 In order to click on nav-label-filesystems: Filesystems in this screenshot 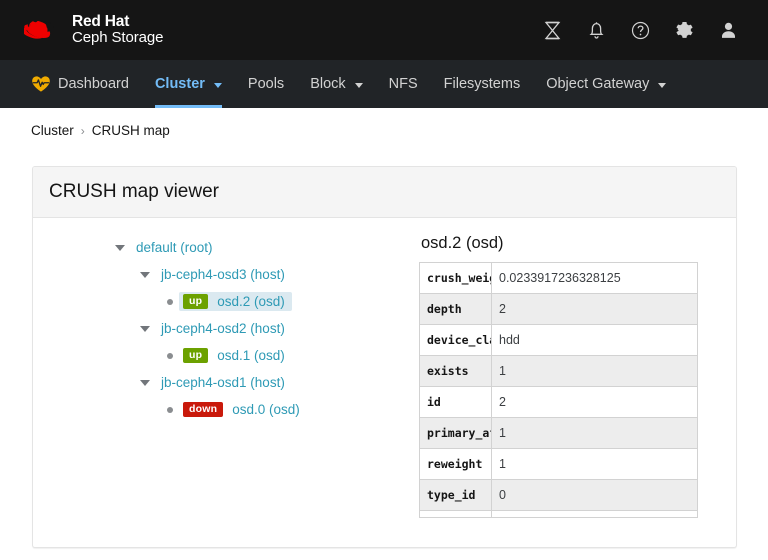, I will do `click(482, 84)`.